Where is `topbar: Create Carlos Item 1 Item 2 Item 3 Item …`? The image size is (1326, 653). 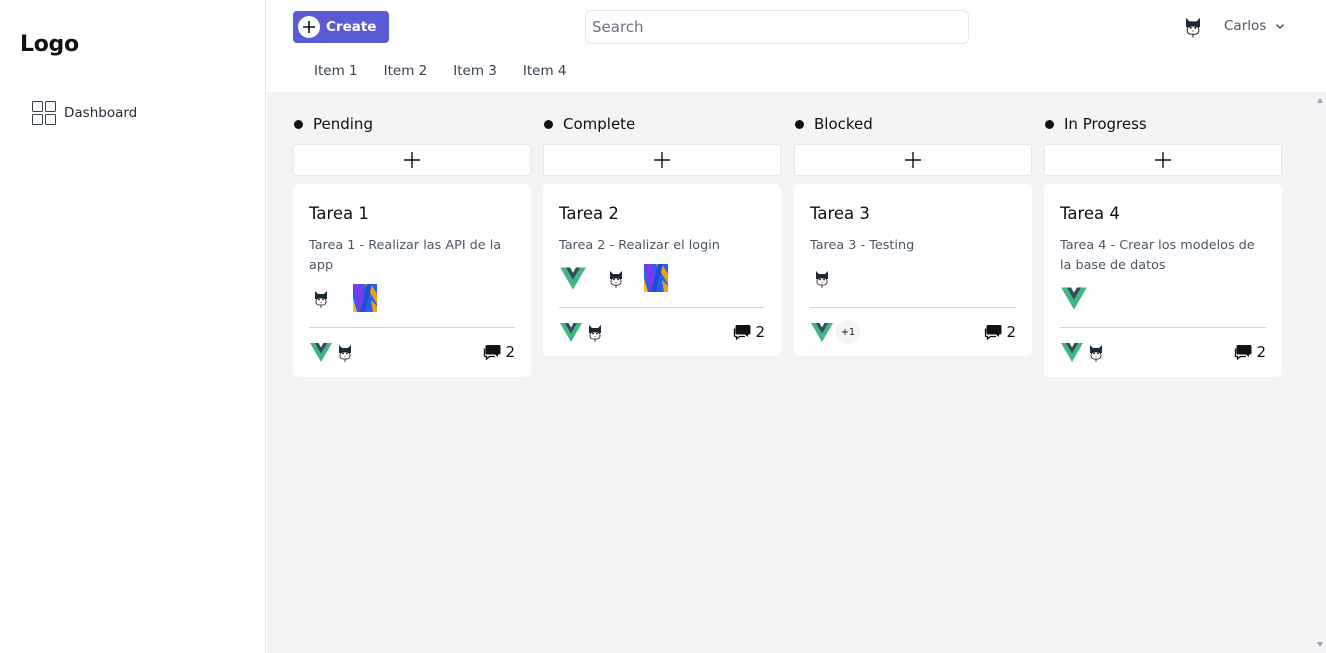
topbar: Create Carlos Item 1 Item 2 Item 3 Item … is located at coordinates (796, 46).